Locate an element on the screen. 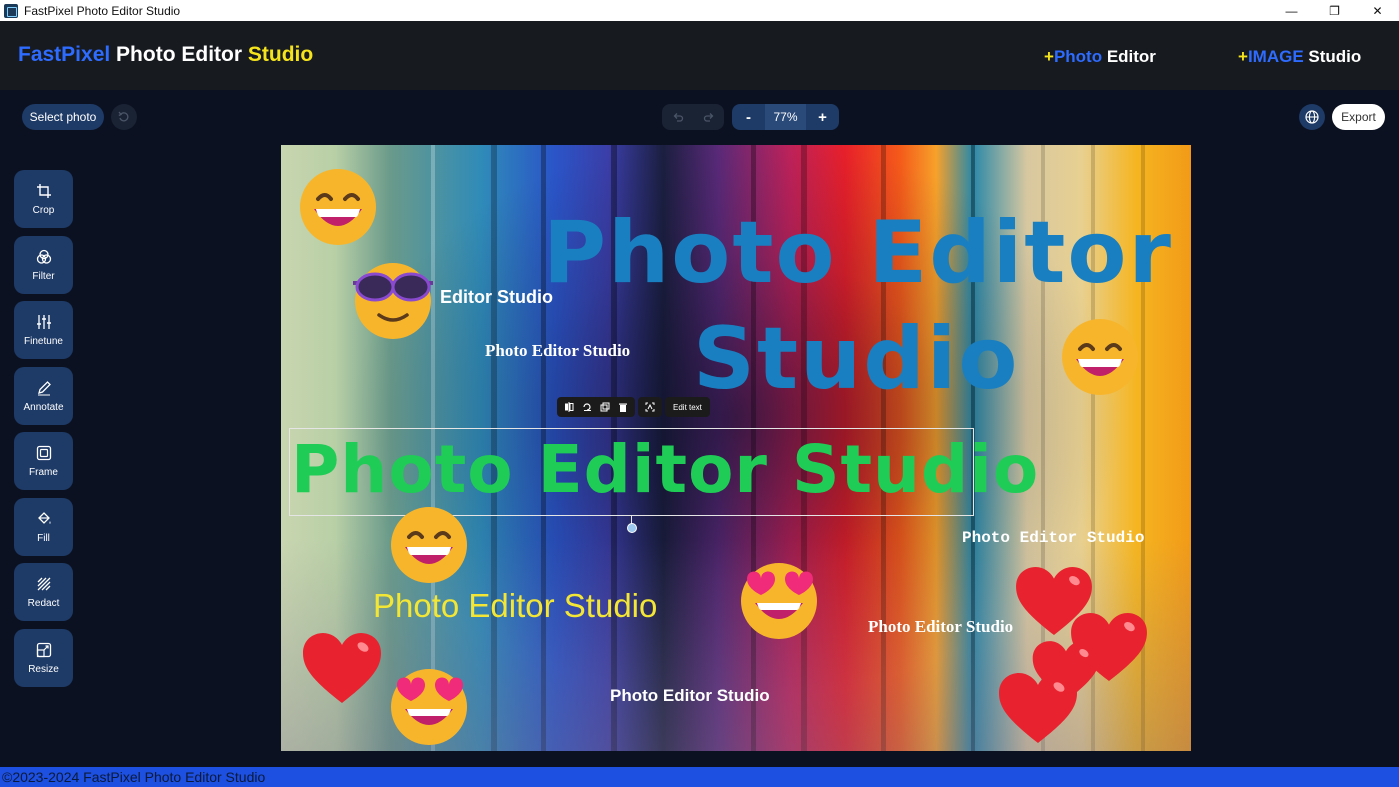 This screenshot has width=1399, height=787. revert-icon is located at coordinates (123, 116).